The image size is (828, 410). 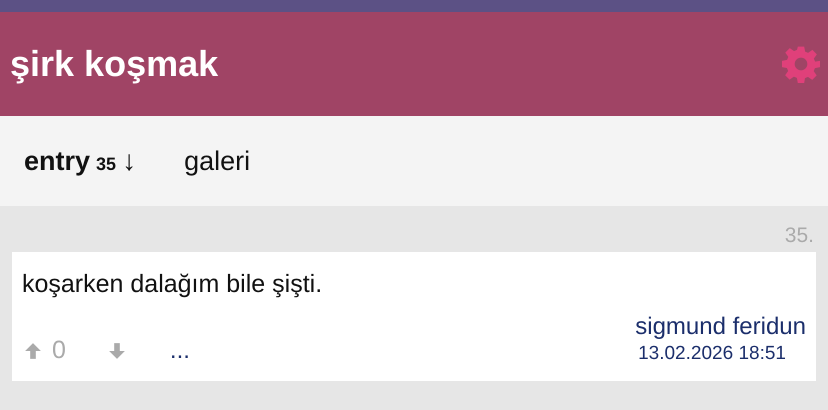 What do you see at coordinates (720, 327) in the screenshot?
I see `author-link: sigmund feridun` at bounding box center [720, 327].